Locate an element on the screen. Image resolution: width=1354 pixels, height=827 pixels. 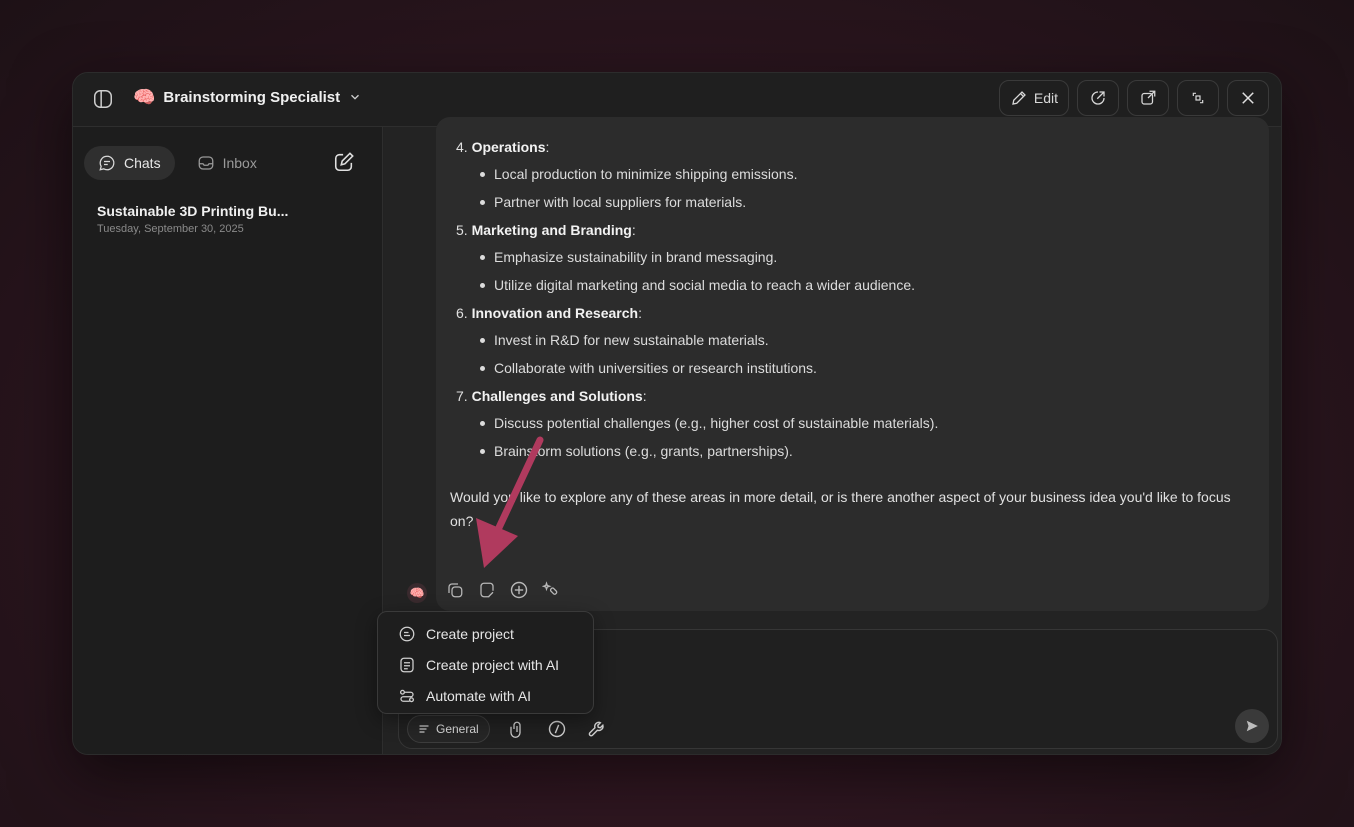
menu-item-create-project: Create project is located at coordinates (485, 633).